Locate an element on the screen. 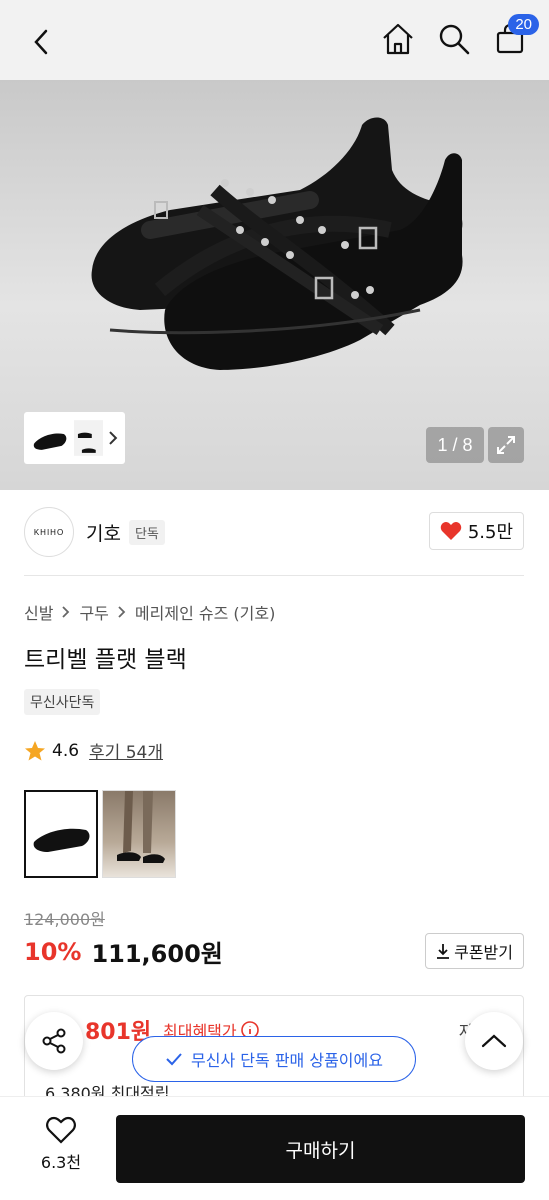 This screenshot has width=549, height=1200. cart-count-badge: 20 is located at coordinates (523, 24).